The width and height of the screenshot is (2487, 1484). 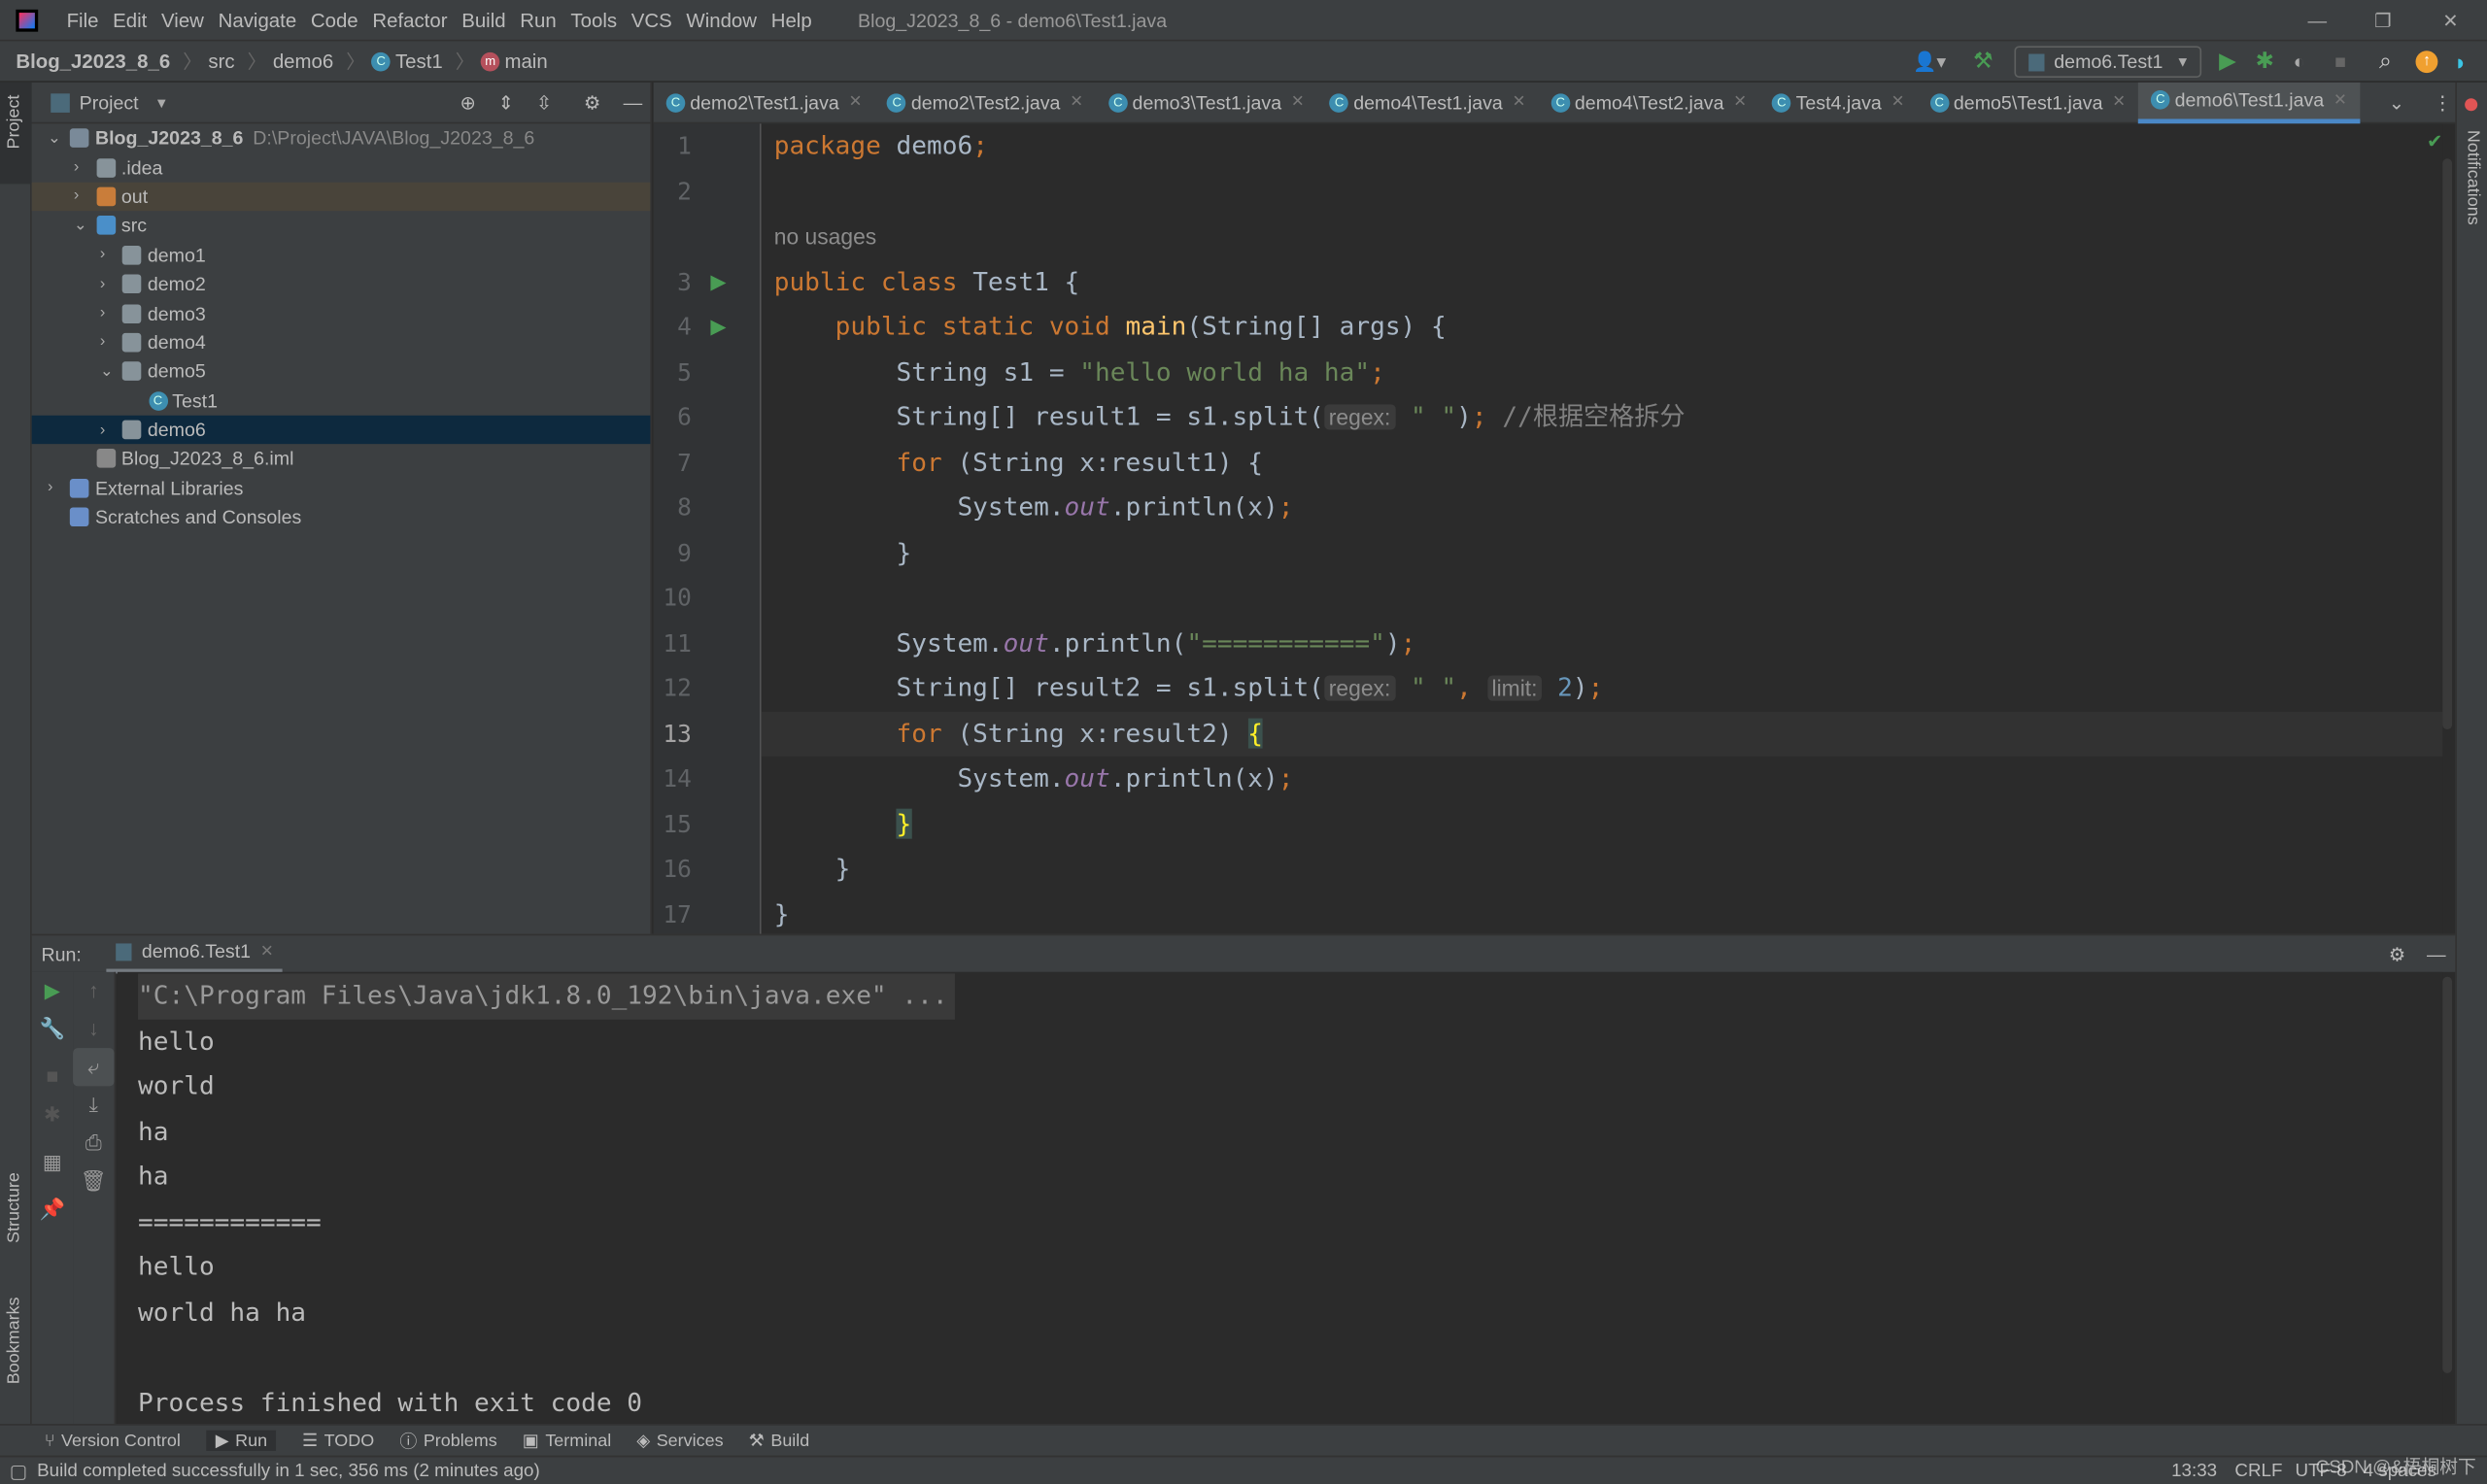 What do you see at coordinates (52, 991) in the screenshot?
I see `rerun-icon: ▶` at bounding box center [52, 991].